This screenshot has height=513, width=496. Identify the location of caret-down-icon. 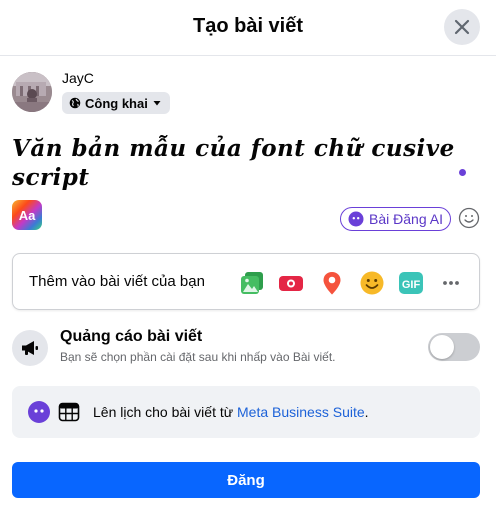
(157, 103).